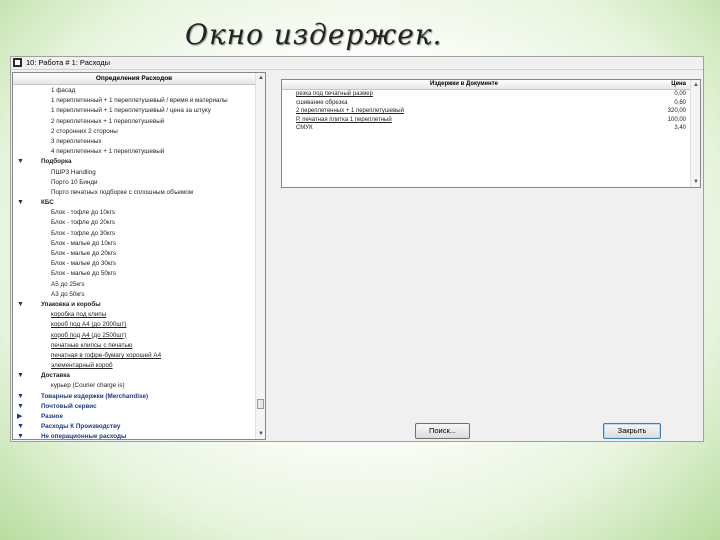 The image size is (720, 540). I want to click on tree-leaf-item: курьер (Courier charge is), so click(134, 386).